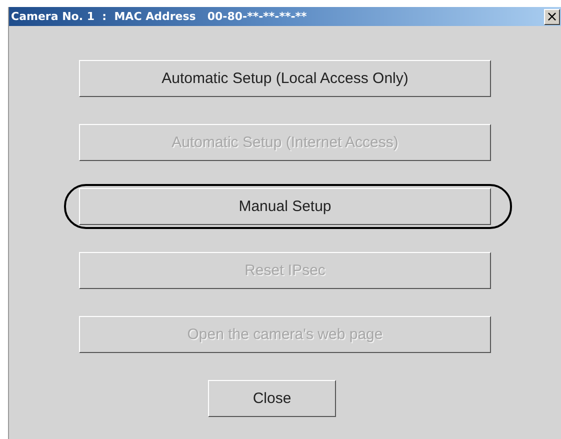 The height and width of the screenshot is (439, 561). Describe the element at coordinates (285, 206) in the screenshot. I see `setup-button: Manual Setup` at that location.